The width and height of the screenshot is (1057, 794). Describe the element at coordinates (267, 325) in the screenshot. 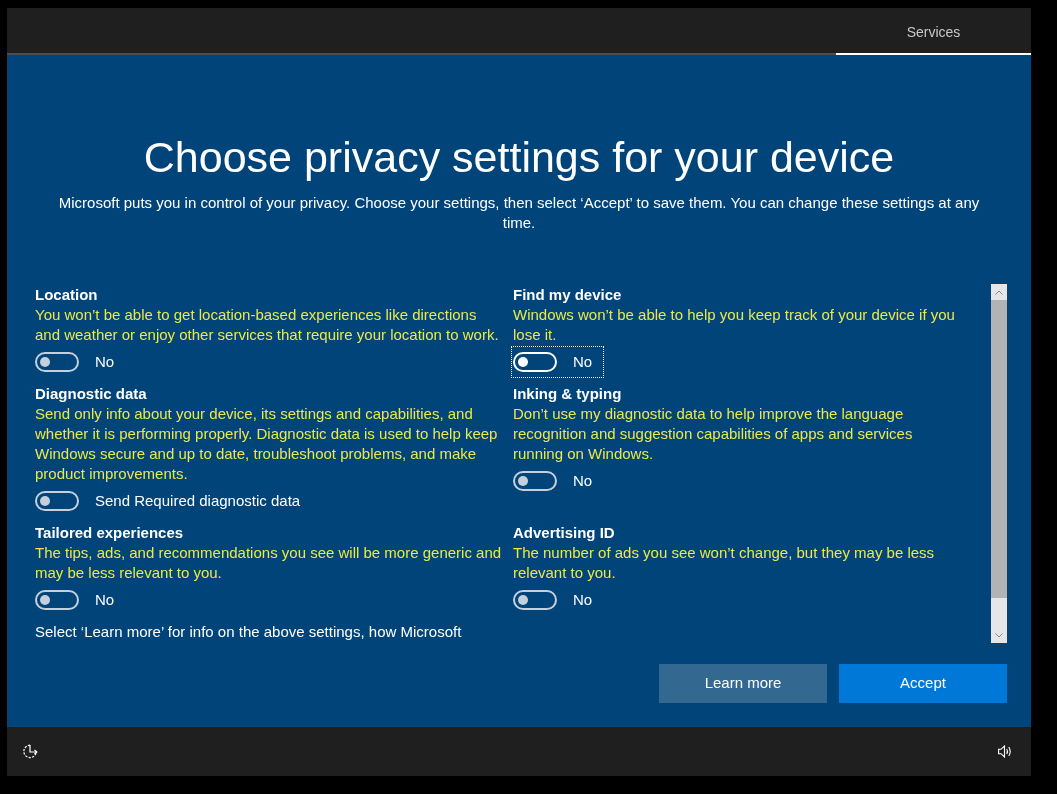

I see `setting-description: You won’t be able to get location-based experiences like directions and weather or enjoy other services that require your location to work.` at that location.